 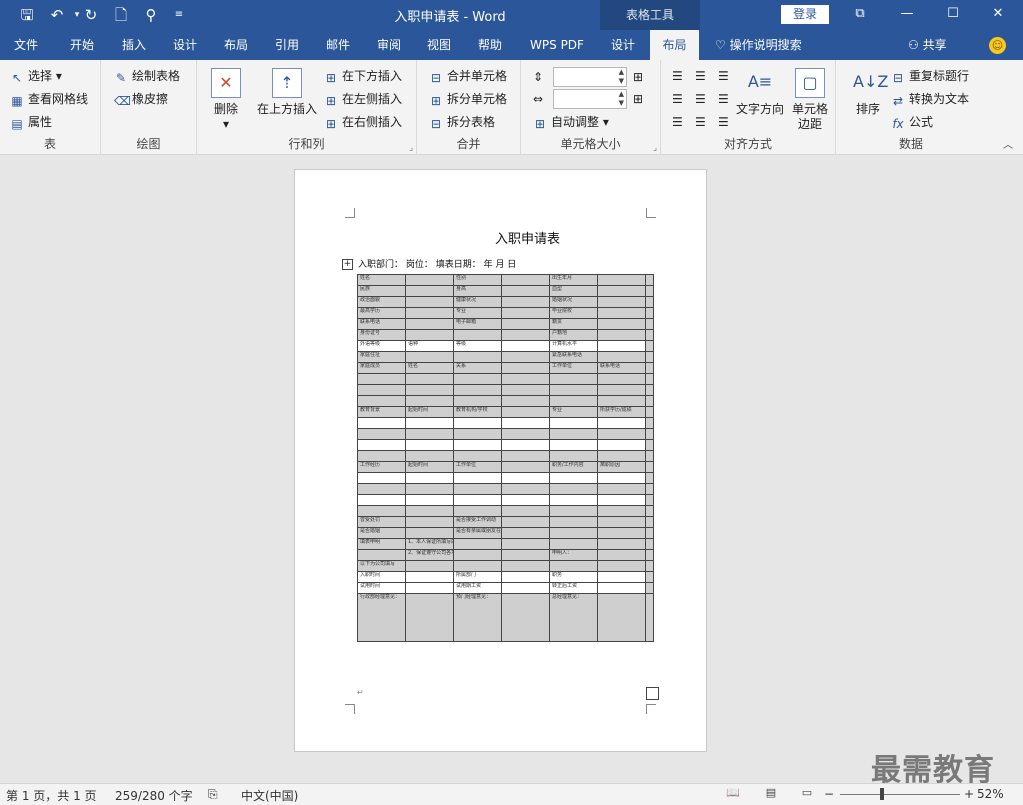 What do you see at coordinates (82, 45) in the screenshot?
I see `tab-home: 开始` at bounding box center [82, 45].